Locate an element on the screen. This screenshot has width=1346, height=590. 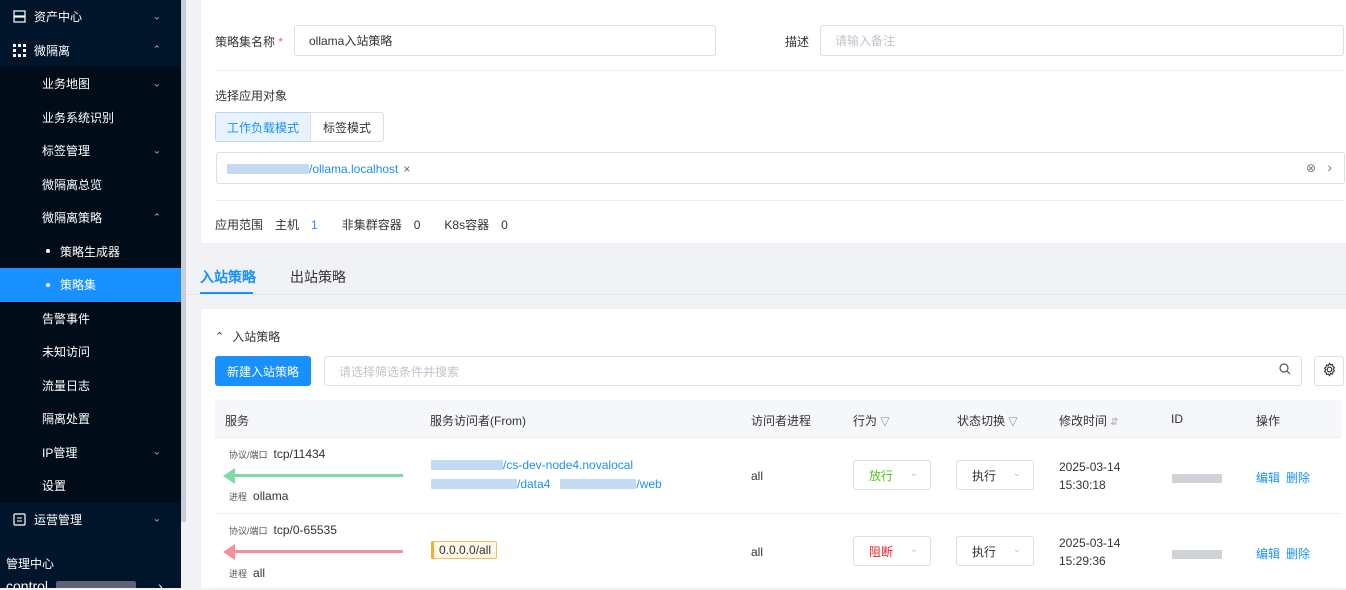
sidebar-item-label: 微隔离总览 is located at coordinates (72, 184).